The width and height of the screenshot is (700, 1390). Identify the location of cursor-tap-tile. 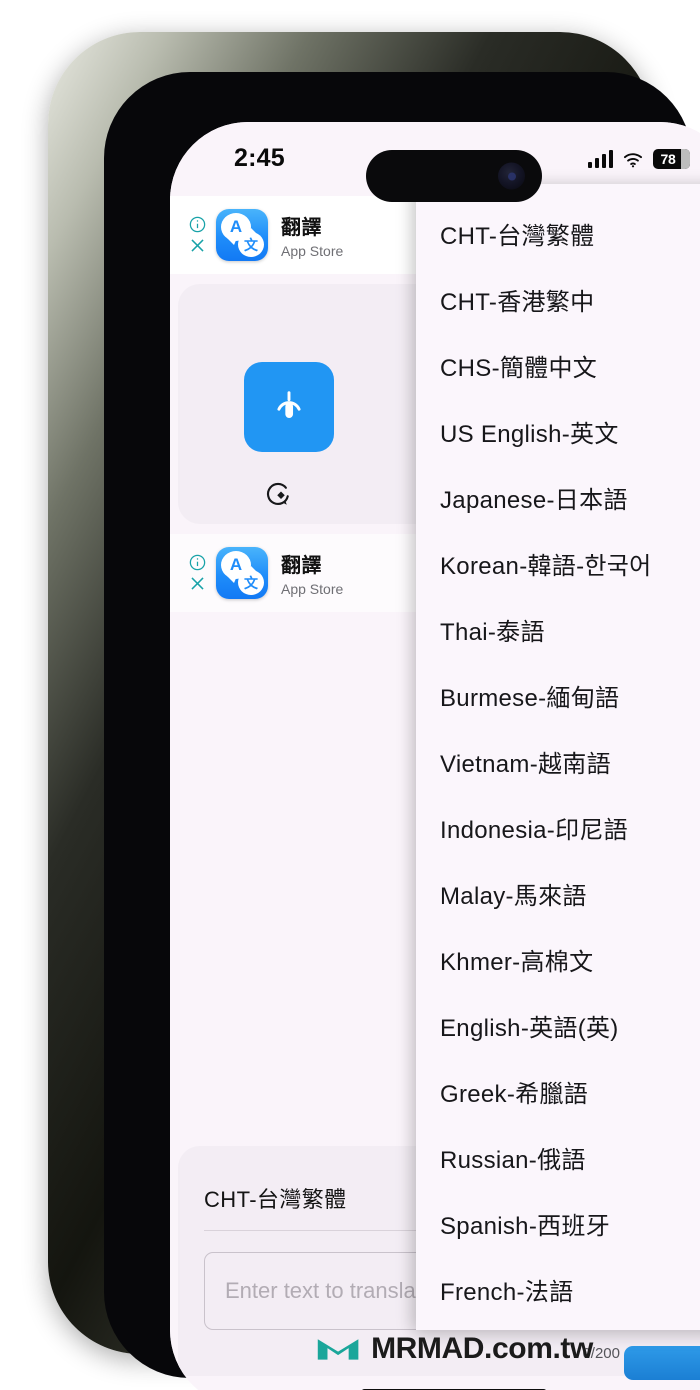
(289, 407).